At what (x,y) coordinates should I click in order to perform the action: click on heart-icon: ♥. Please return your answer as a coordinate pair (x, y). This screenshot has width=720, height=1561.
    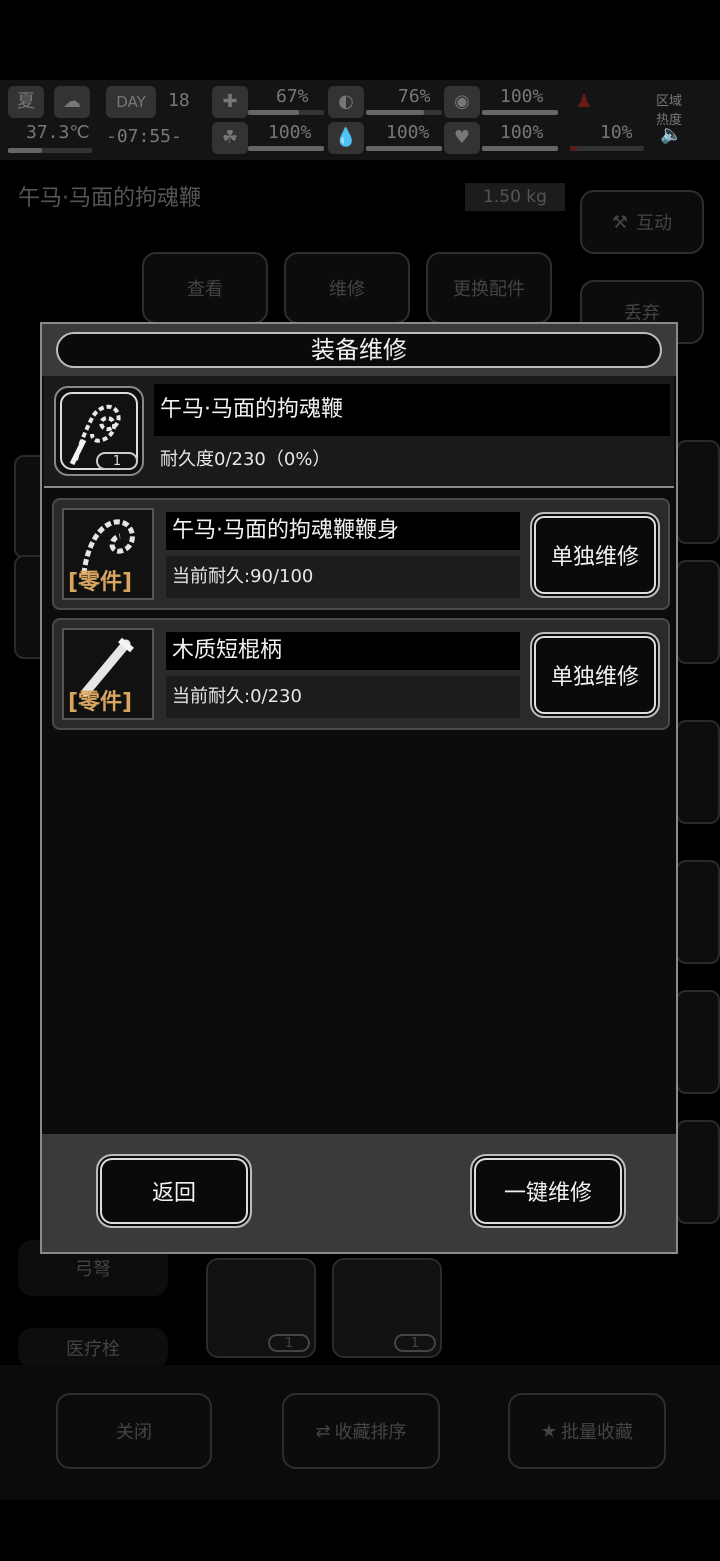
    Looking at the image, I should click on (462, 138).